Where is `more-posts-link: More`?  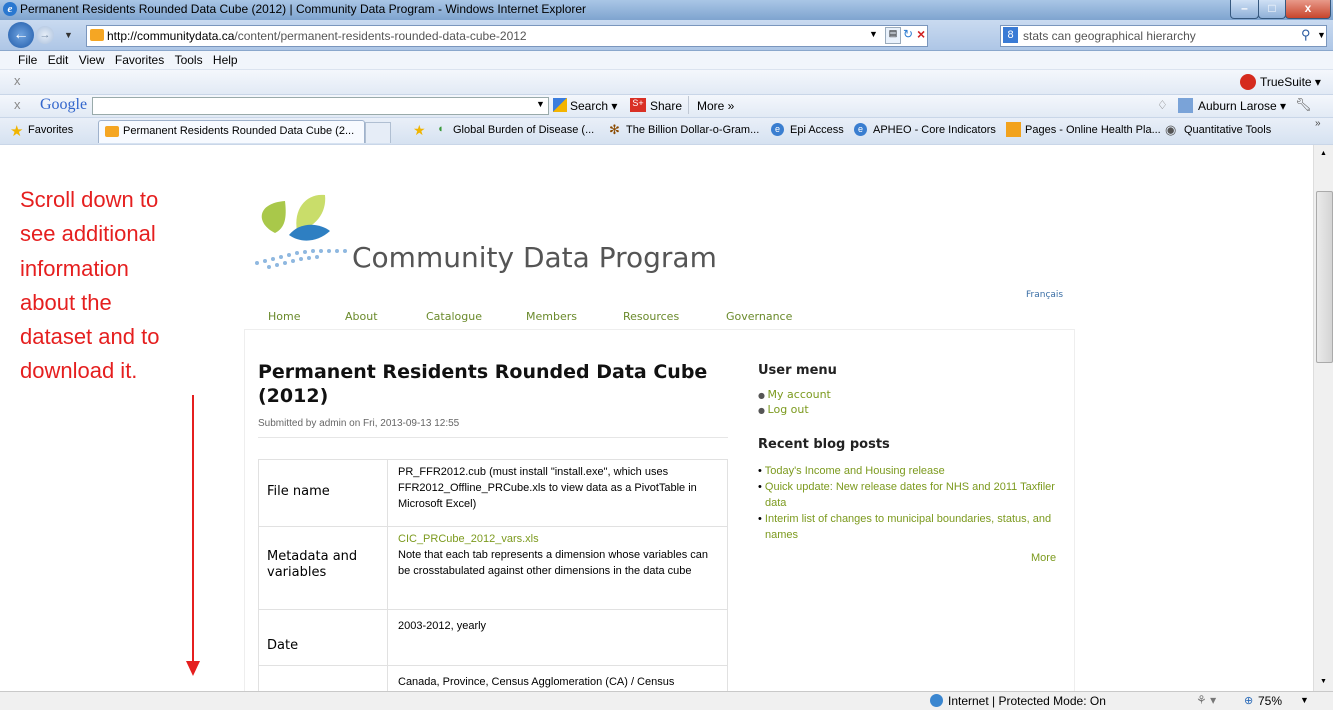 more-posts-link: More is located at coordinates (1043, 558).